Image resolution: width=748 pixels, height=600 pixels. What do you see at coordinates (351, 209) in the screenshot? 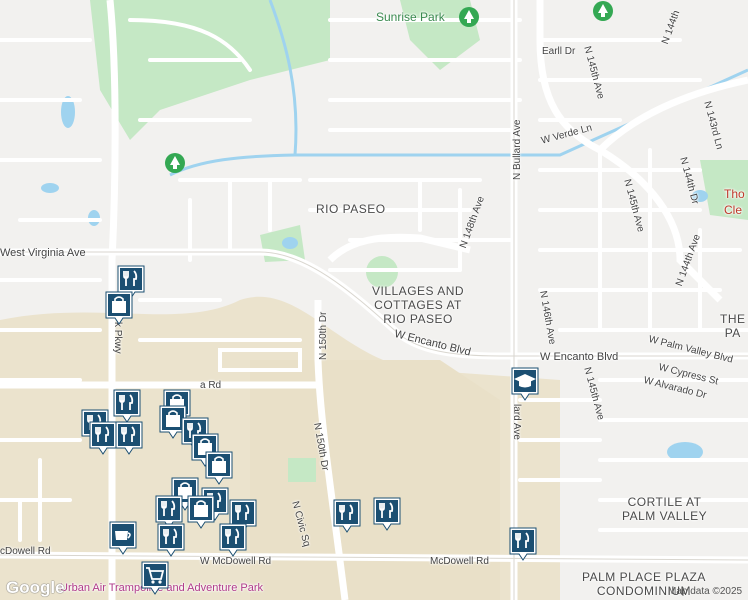
I see `area-label-rio-paseo: RIO PASEO` at bounding box center [351, 209].